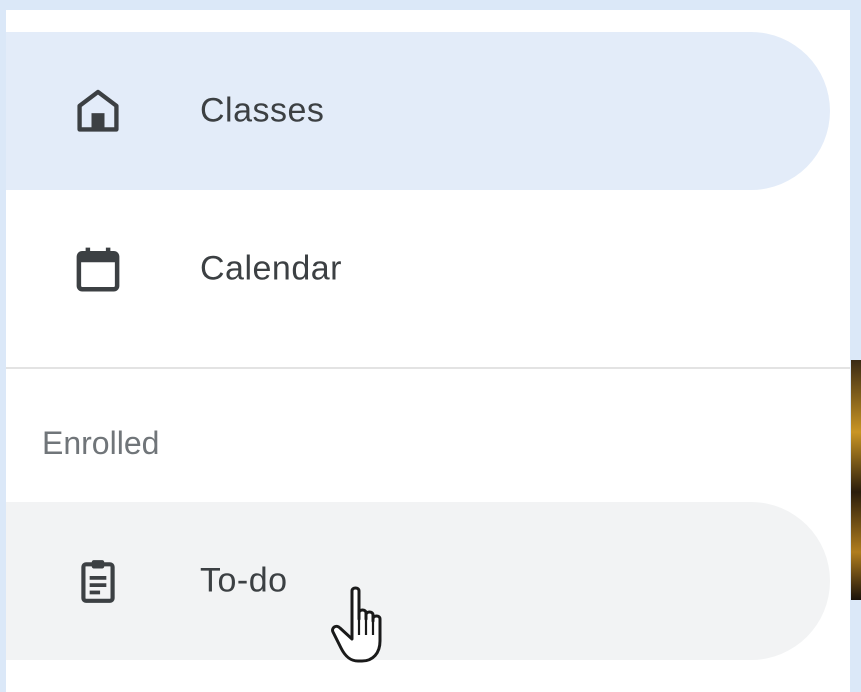  Describe the element at coordinates (271, 268) in the screenshot. I see `nav-item-label: Calendar` at that location.